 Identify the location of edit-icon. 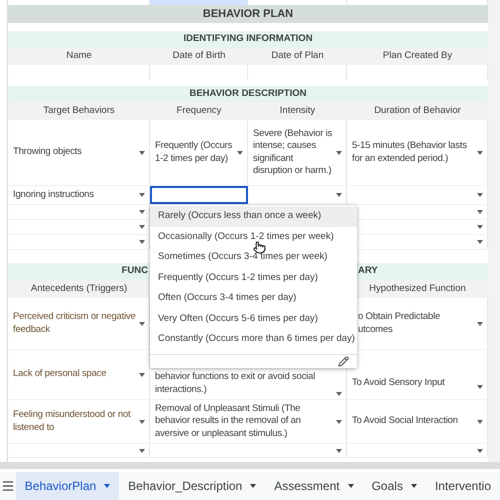
(343, 361).